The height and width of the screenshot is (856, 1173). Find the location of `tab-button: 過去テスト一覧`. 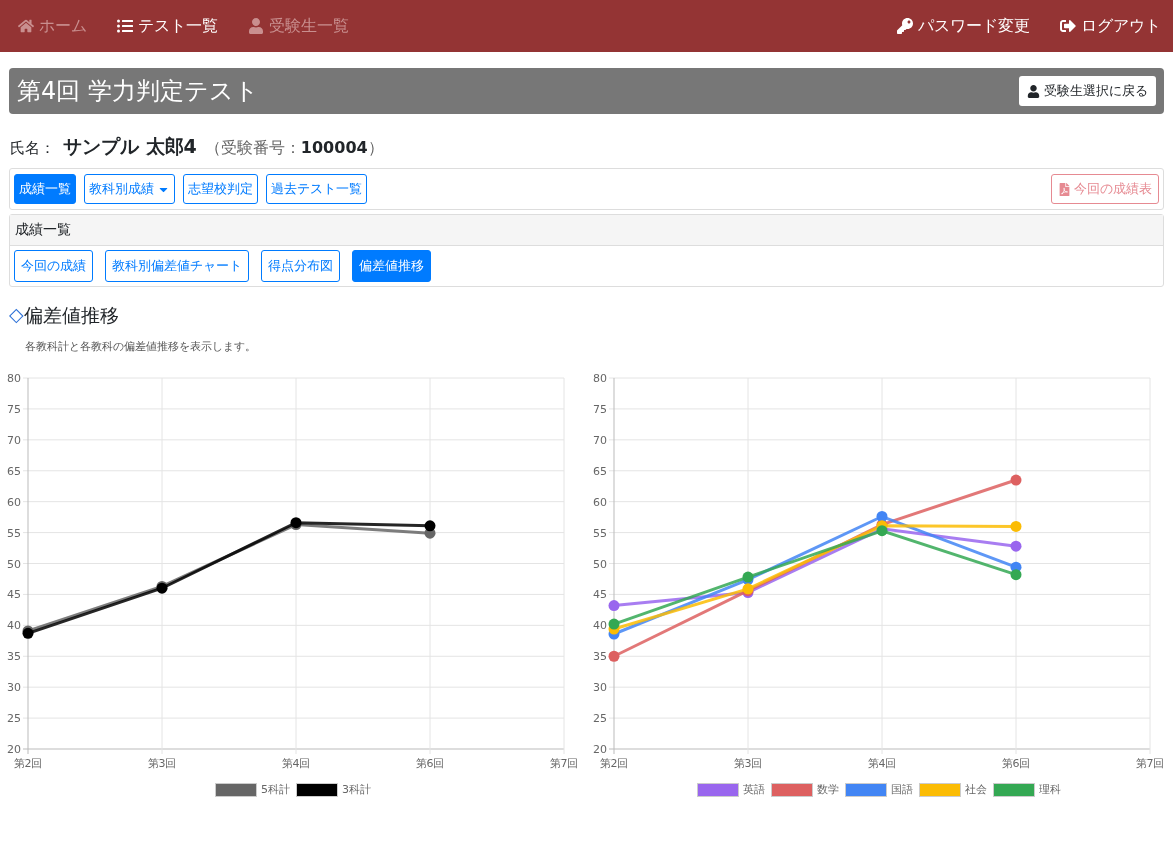

tab-button: 過去テスト一覧 is located at coordinates (316, 189).